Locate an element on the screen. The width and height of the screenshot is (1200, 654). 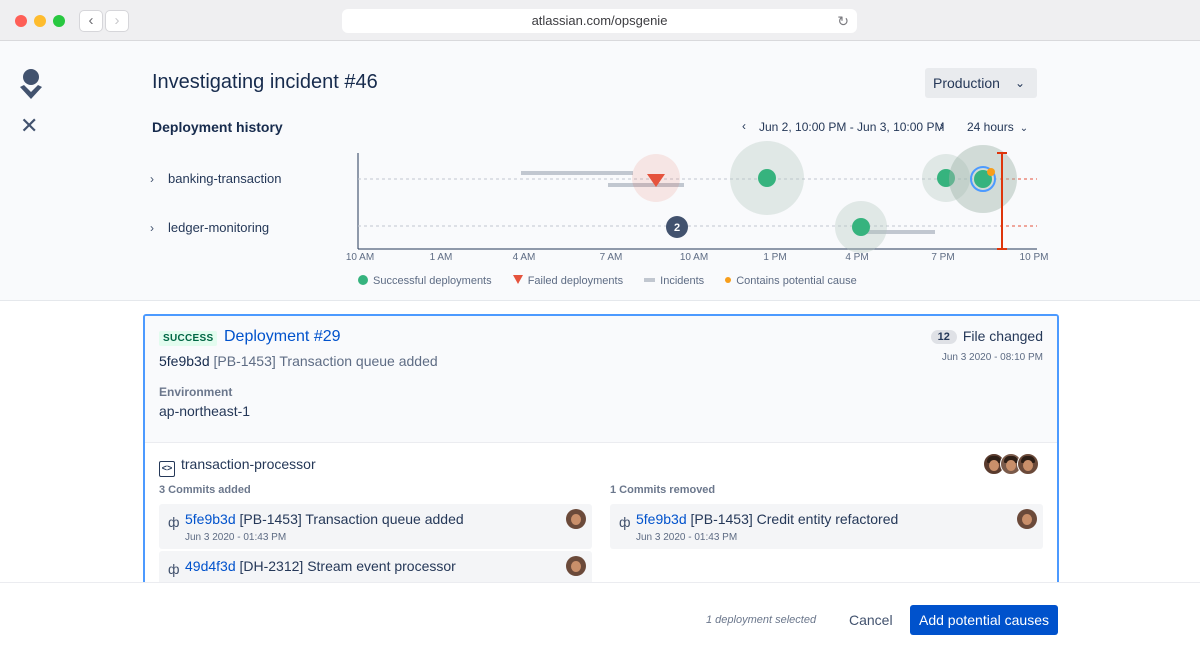
reload-icon: ↻ is located at coordinates (843, 21).